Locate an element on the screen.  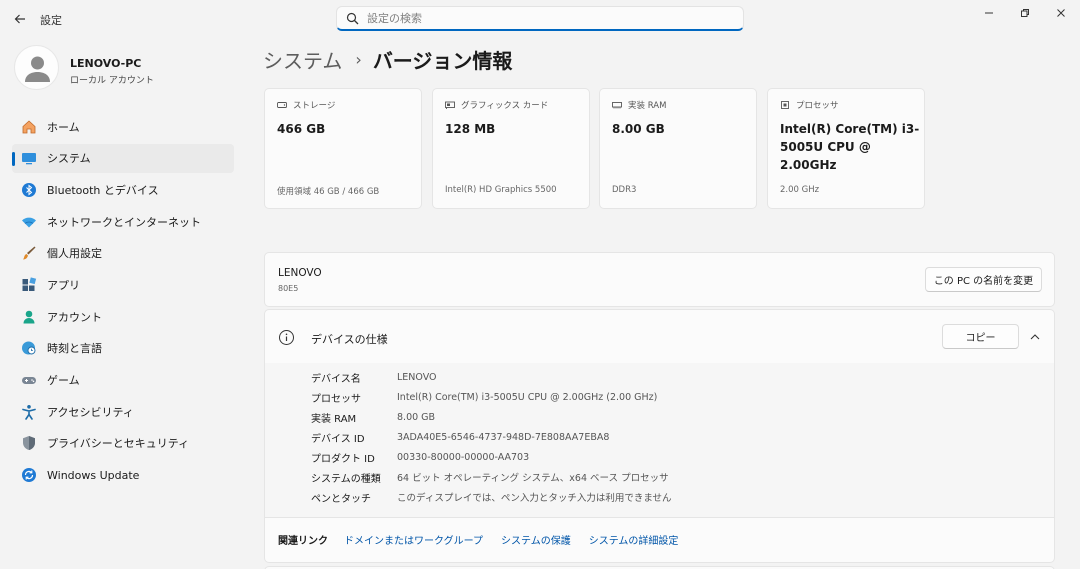
spec-value: 8.00 GB is located at coordinates (416, 417).